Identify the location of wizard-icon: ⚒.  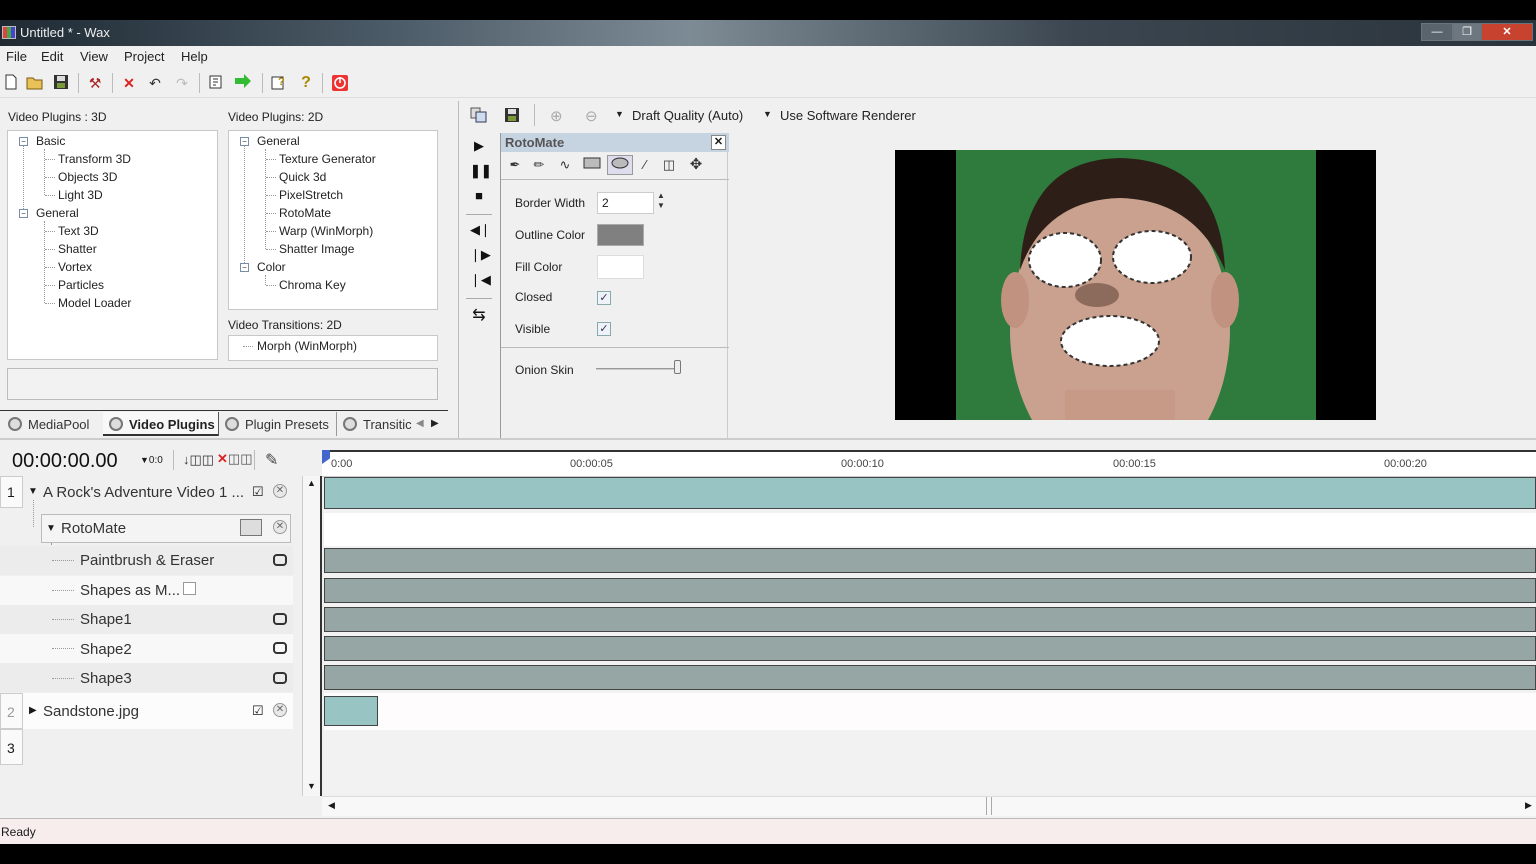
(95, 83).